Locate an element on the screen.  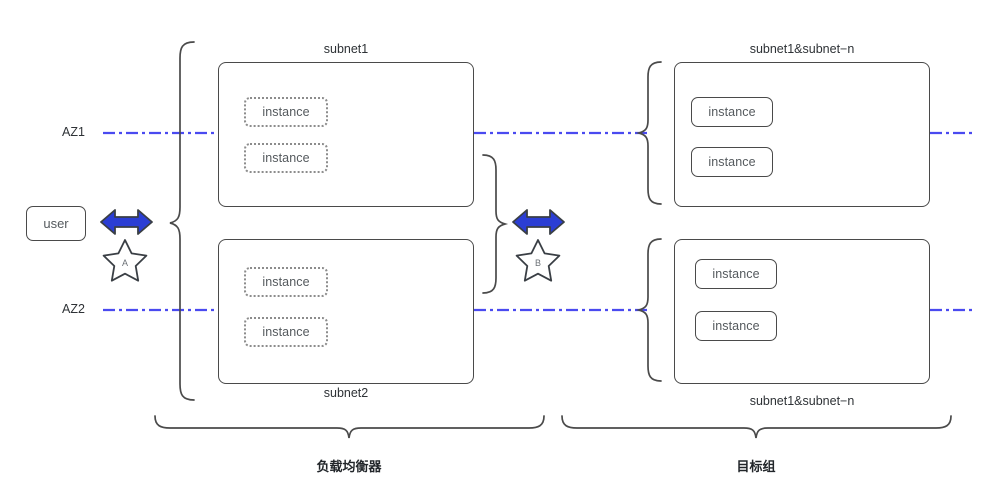
tg-subnet-top-caption: subnet1&subnet−n is located at coordinates (802, 49).